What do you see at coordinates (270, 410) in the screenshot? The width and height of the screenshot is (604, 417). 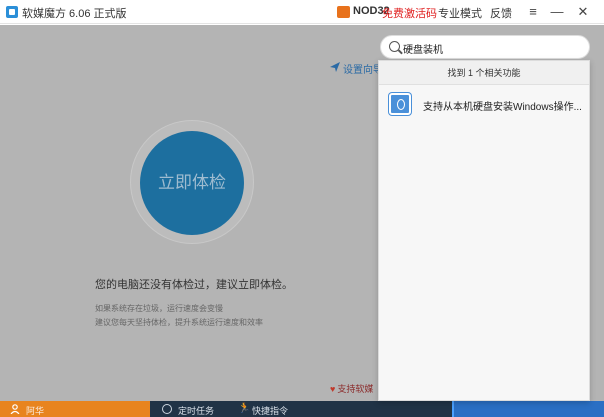 I see `quick-command-button: 快捷指令` at bounding box center [270, 410].